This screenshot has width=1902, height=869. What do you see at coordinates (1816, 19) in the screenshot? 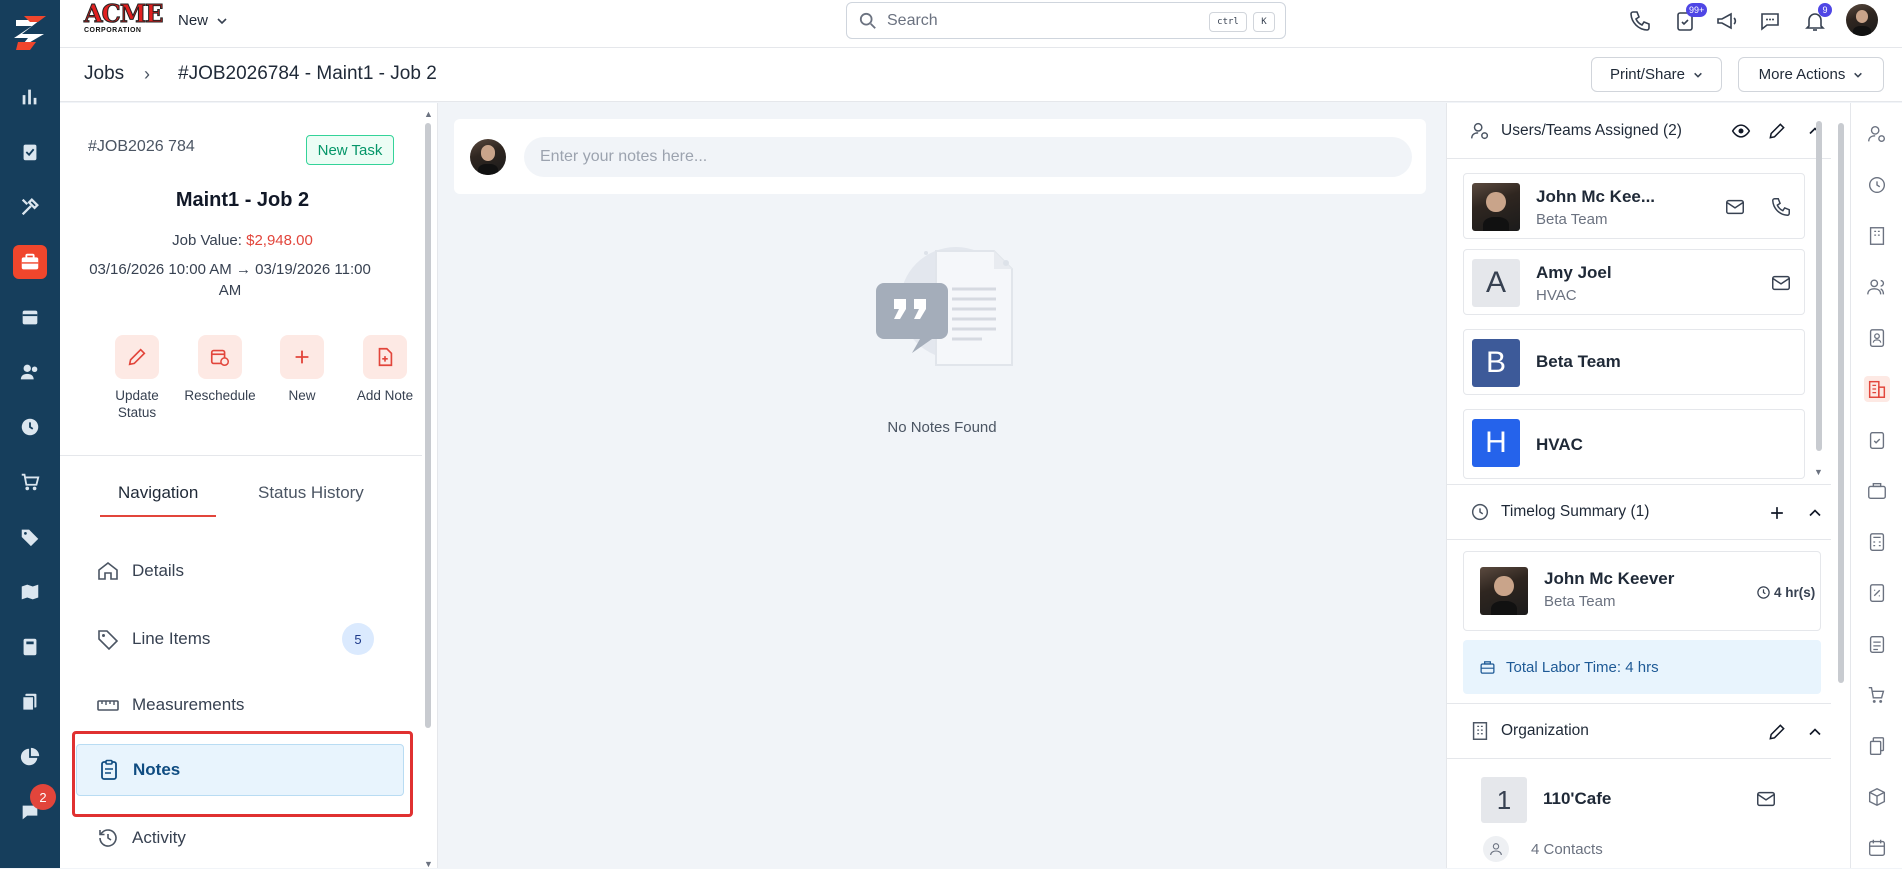
I see `bell-icon: 9` at bounding box center [1816, 19].